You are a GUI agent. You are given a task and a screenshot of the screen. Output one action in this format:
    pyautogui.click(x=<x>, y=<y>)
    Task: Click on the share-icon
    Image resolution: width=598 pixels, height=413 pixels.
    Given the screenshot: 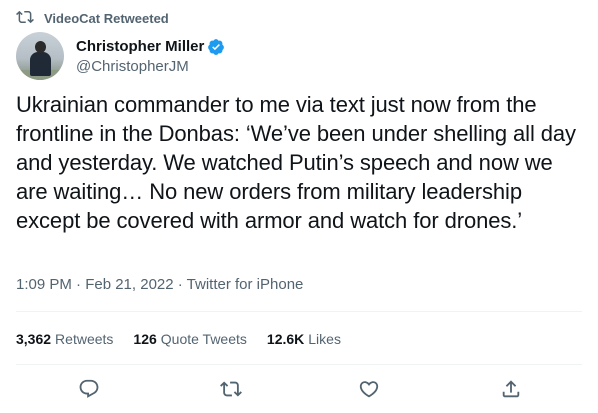 What is the action you would take?
    pyautogui.click(x=511, y=389)
    